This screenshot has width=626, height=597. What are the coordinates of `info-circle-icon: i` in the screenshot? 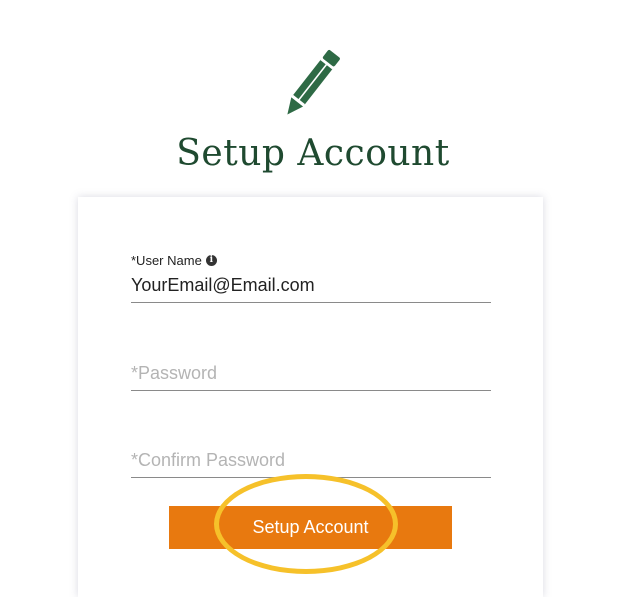 It's located at (211, 260).